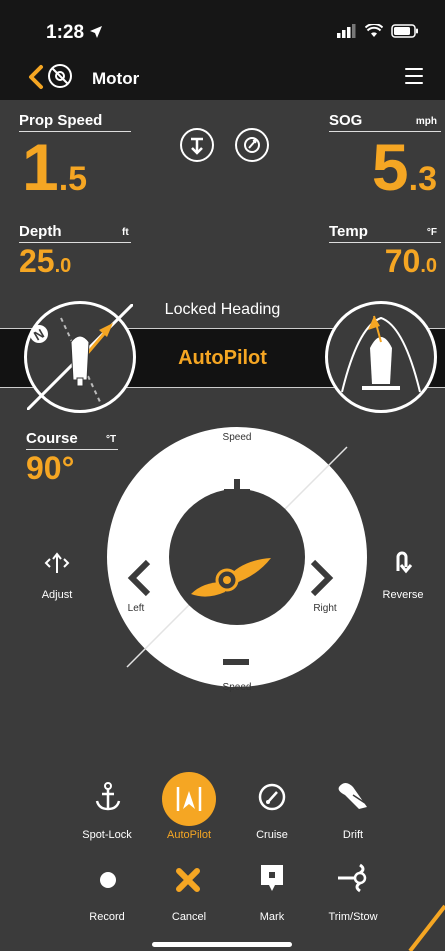 This screenshot has height=951, width=445. I want to click on mark-button, so click(272, 878).